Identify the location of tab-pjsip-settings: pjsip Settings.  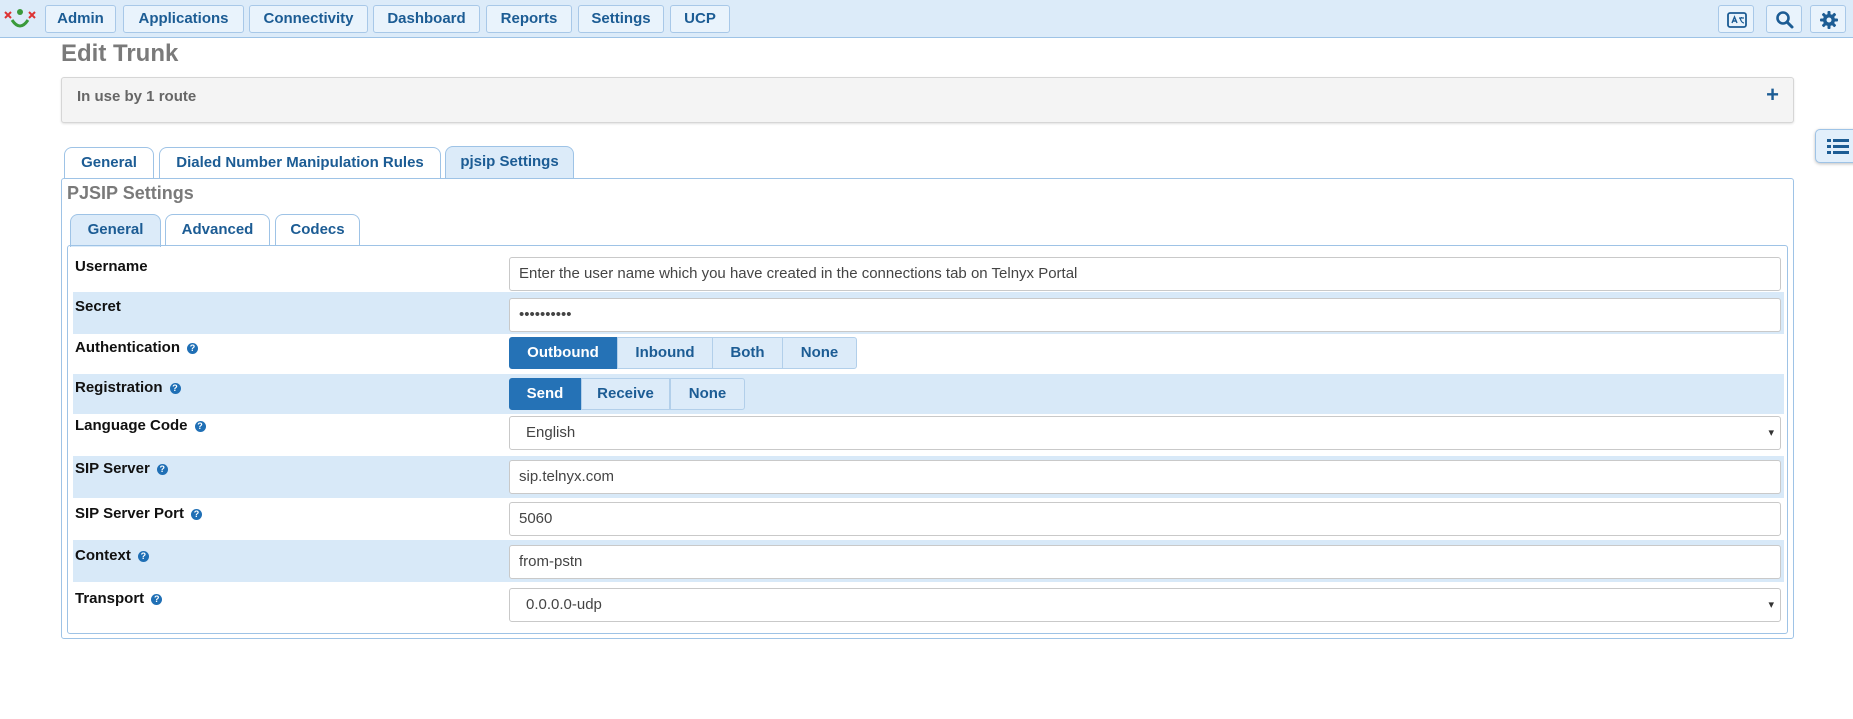
(509, 162).